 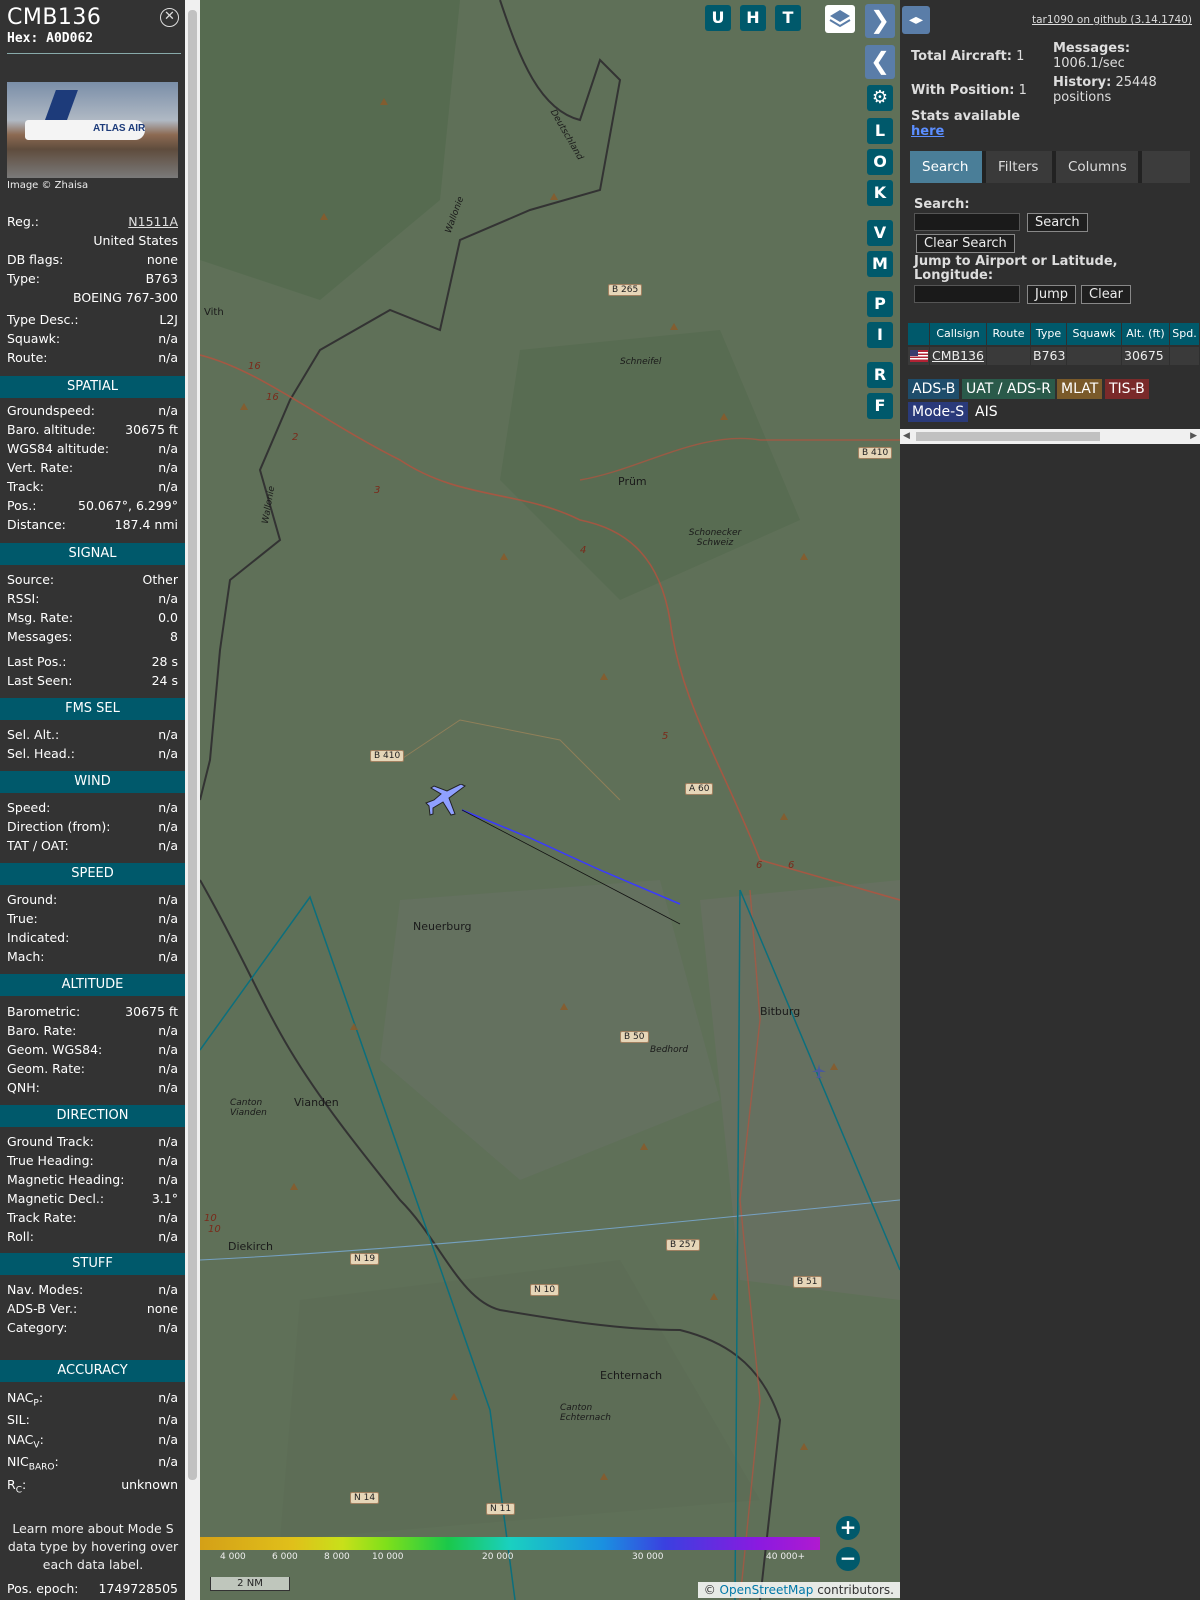 What do you see at coordinates (92, 1589) in the screenshot?
I see `pos-epoch-row: Pos. epoch: 1749728505` at bounding box center [92, 1589].